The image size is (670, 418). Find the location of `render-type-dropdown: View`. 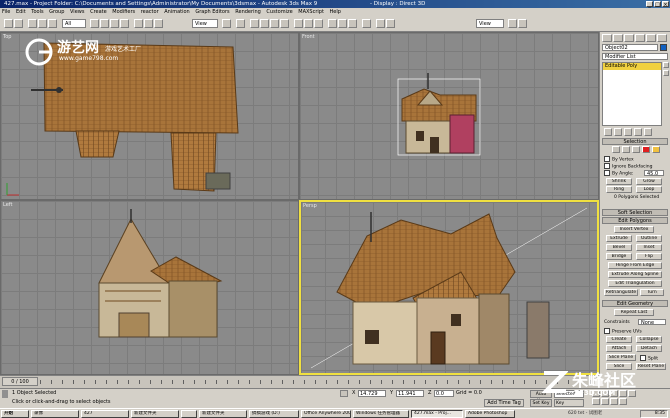

render-type-dropdown: View is located at coordinates (490, 23).